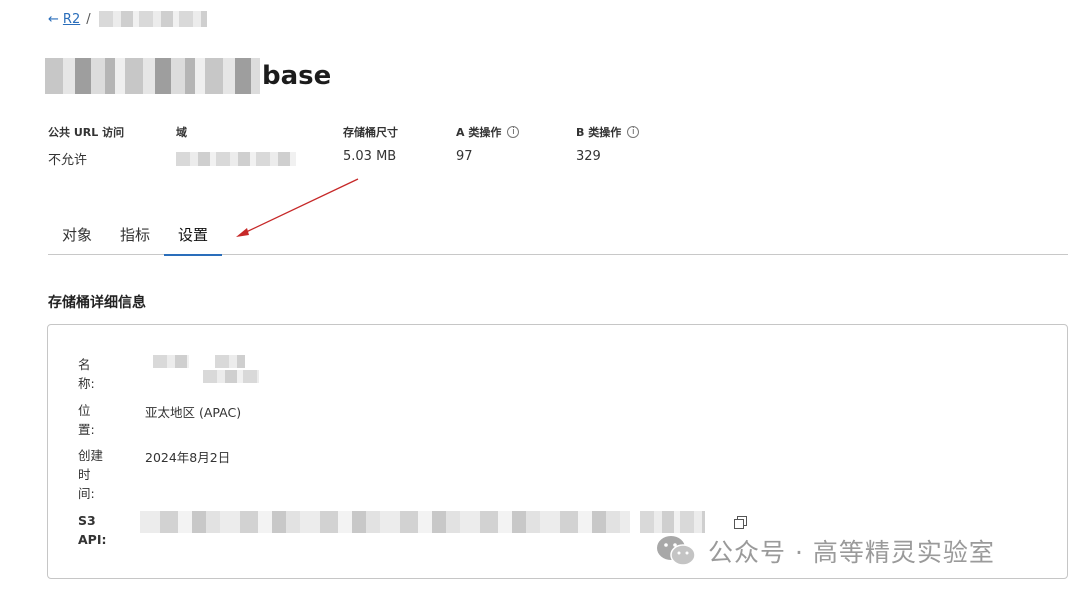  I want to click on tab-objects: 对象, so click(77, 235).